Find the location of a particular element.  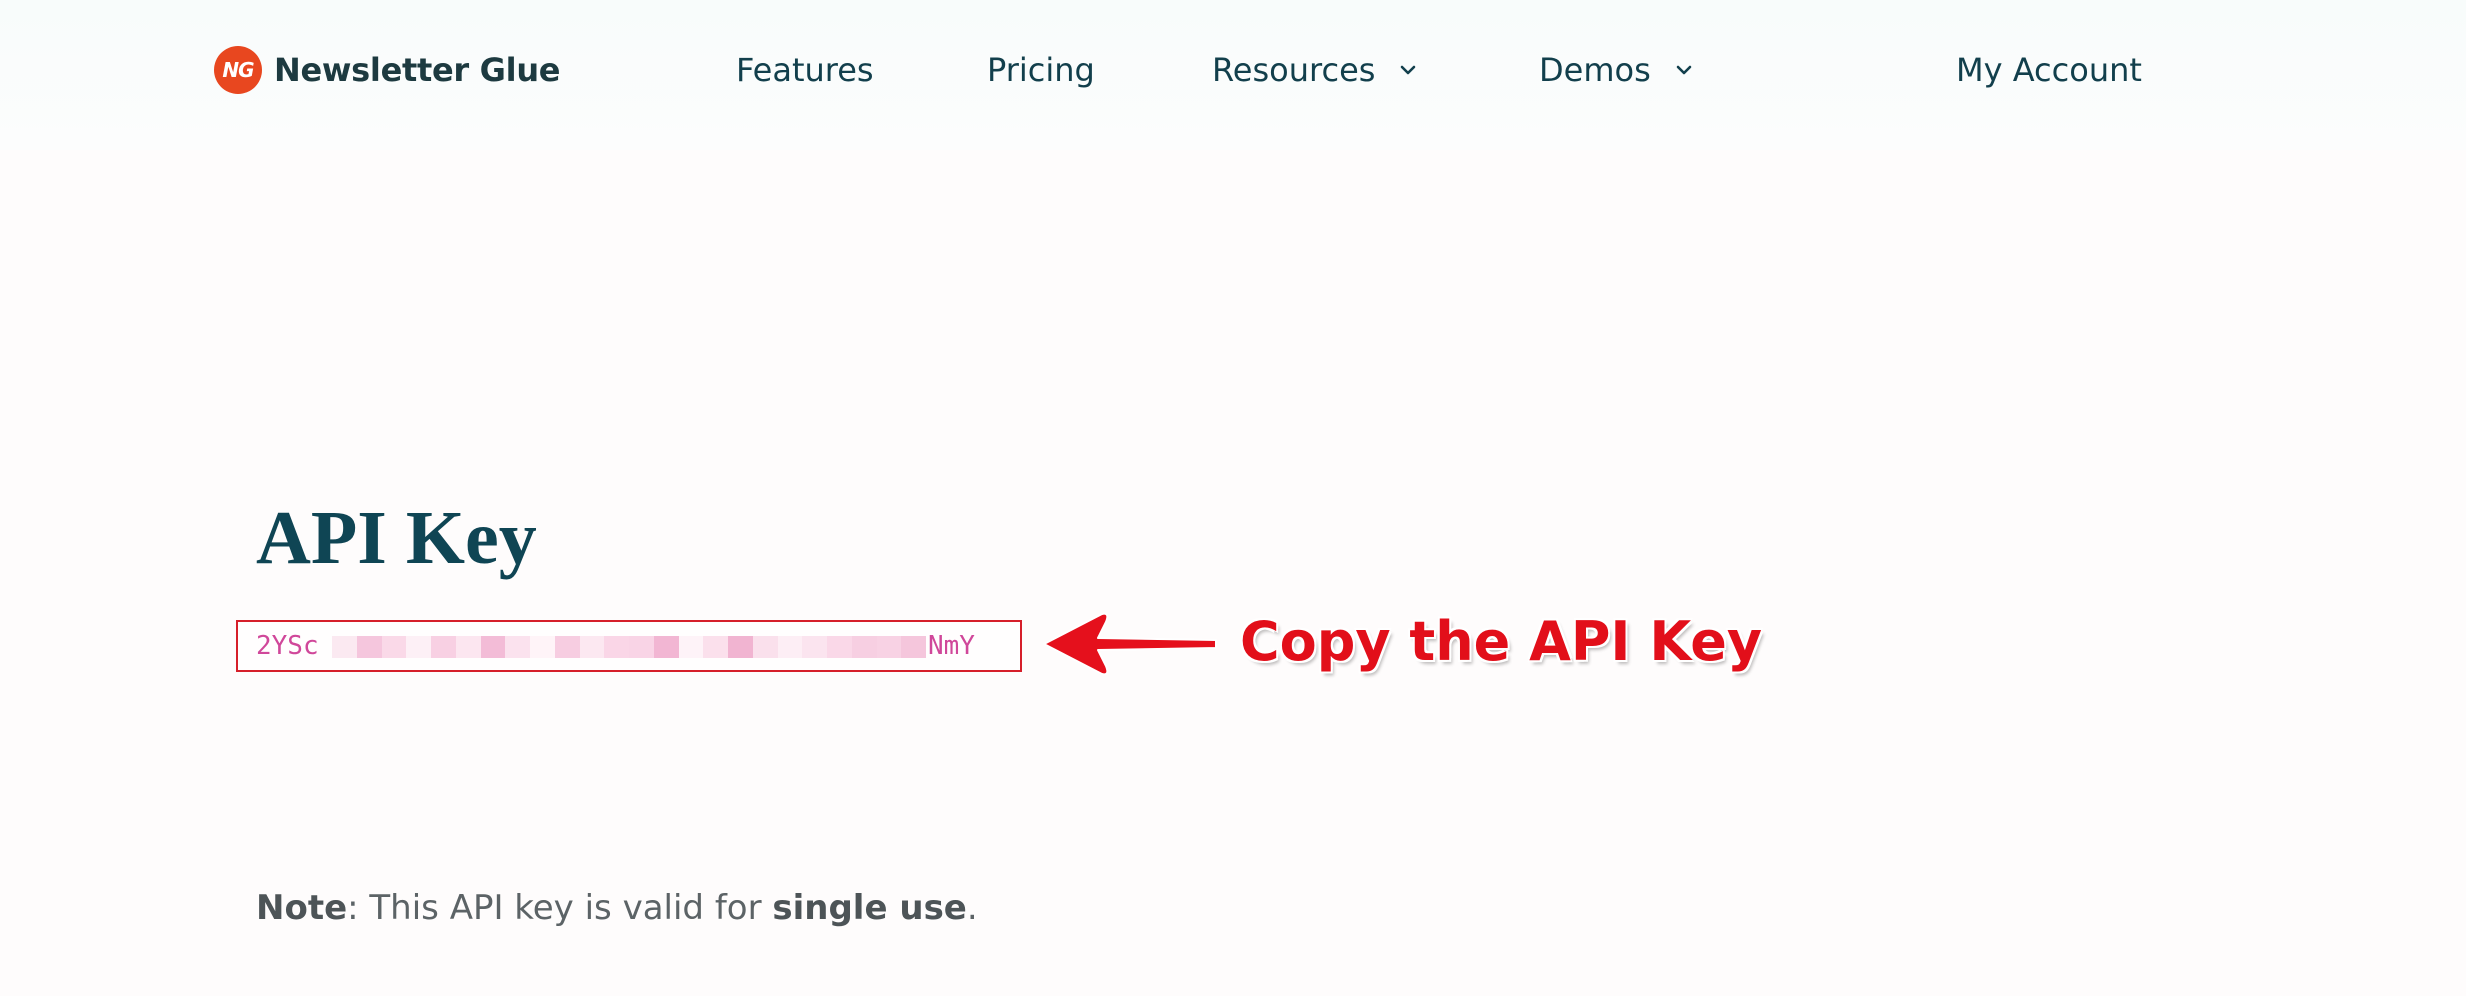

copy-api-key-annotation: Copy the API Key is located at coordinates (1501, 641).